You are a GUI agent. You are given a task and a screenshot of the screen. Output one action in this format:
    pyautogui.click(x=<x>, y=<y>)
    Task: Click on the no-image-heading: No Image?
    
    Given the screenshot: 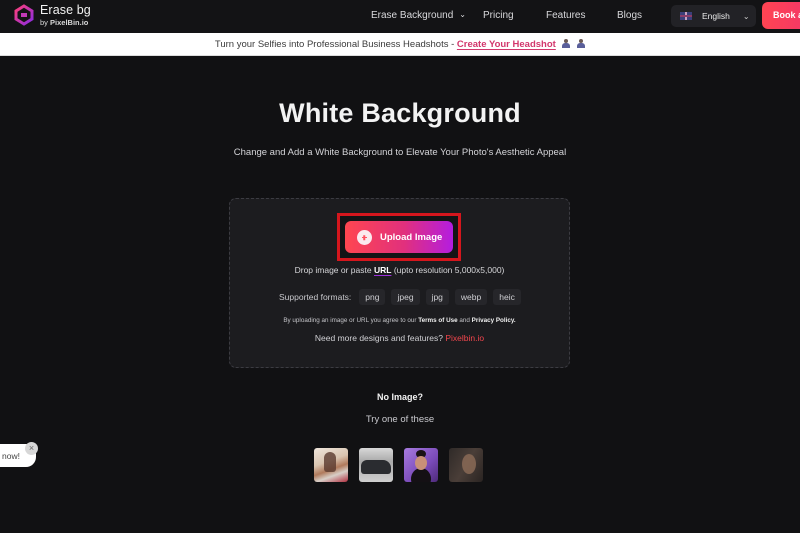 What is the action you would take?
    pyautogui.click(x=399, y=397)
    